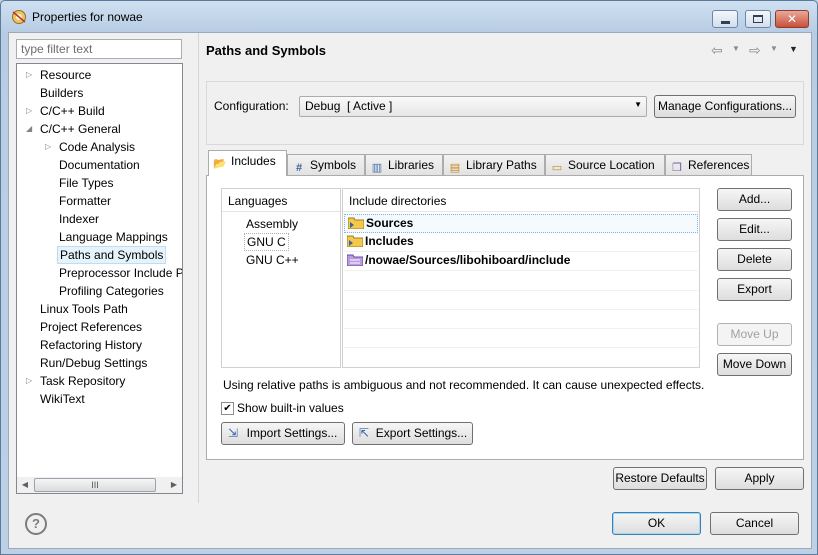 This screenshot has height=555, width=818. What do you see at coordinates (80, 129) in the screenshot?
I see `tree-item: C/C++ General` at bounding box center [80, 129].